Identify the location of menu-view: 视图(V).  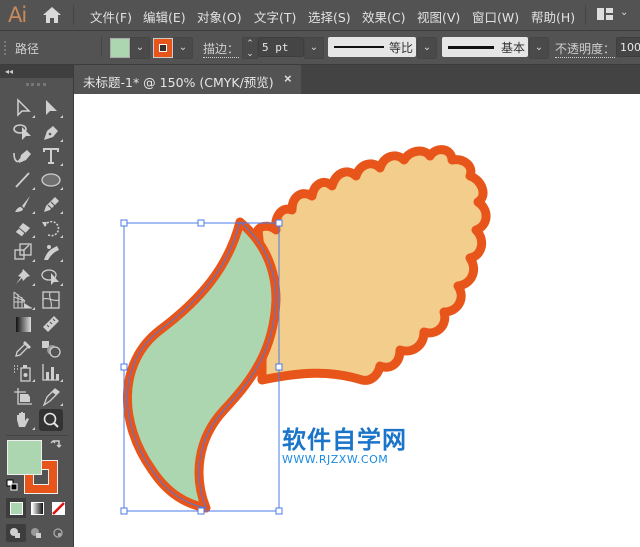
(438, 16).